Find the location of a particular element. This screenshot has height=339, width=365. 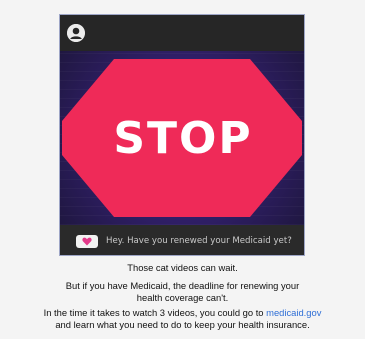

message-heart-icon is located at coordinates (87, 241).